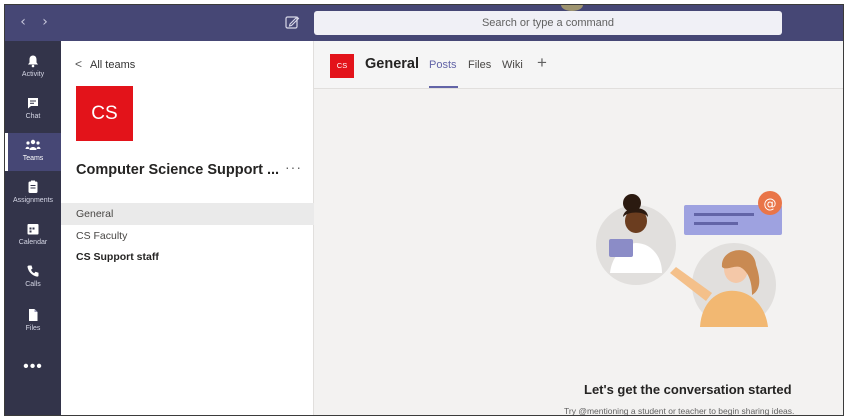  I want to click on channel-cs-support-staff: CS Support staff, so click(187, 257).